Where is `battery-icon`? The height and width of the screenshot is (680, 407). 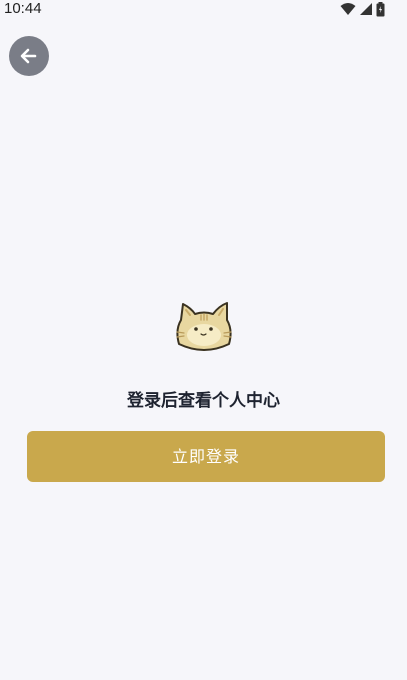 battery-icon is located at coordinates (380, 9).